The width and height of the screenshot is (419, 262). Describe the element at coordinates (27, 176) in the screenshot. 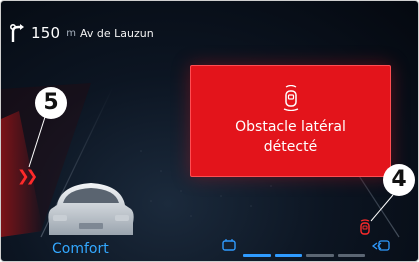

I see `side-warning-chevrons-icon: ❯❯` at that location.